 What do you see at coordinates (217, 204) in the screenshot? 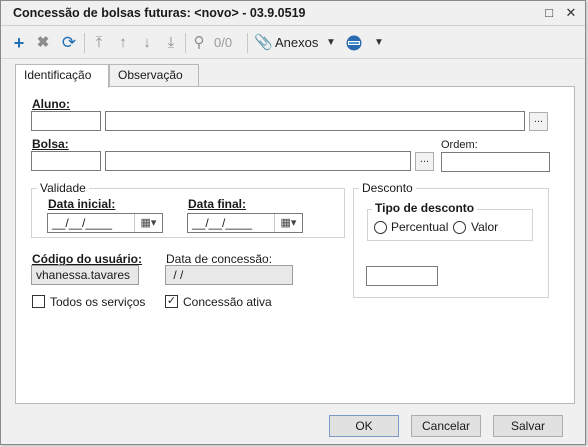
I see `data-final-label: Data final:` at bounding box center [217, 204].